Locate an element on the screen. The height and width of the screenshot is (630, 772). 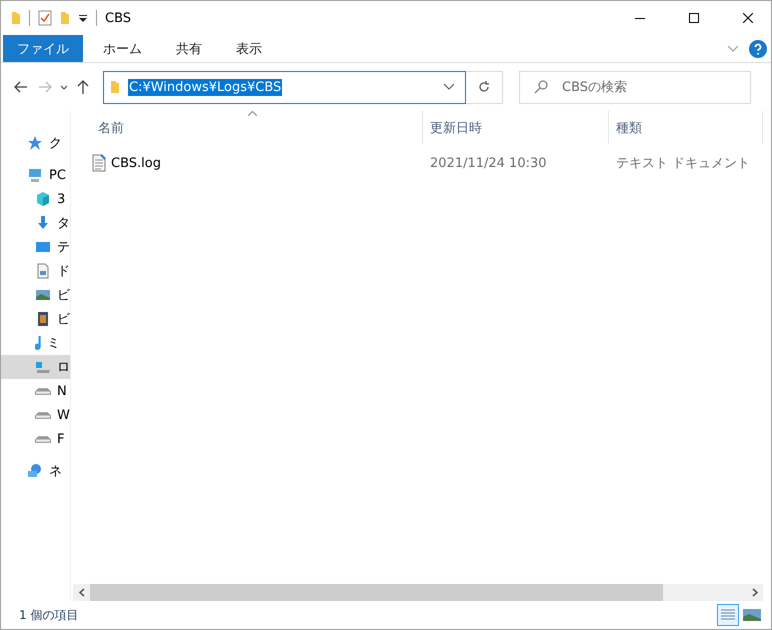
nav-item: ネ is located at coordinates (35, 471).